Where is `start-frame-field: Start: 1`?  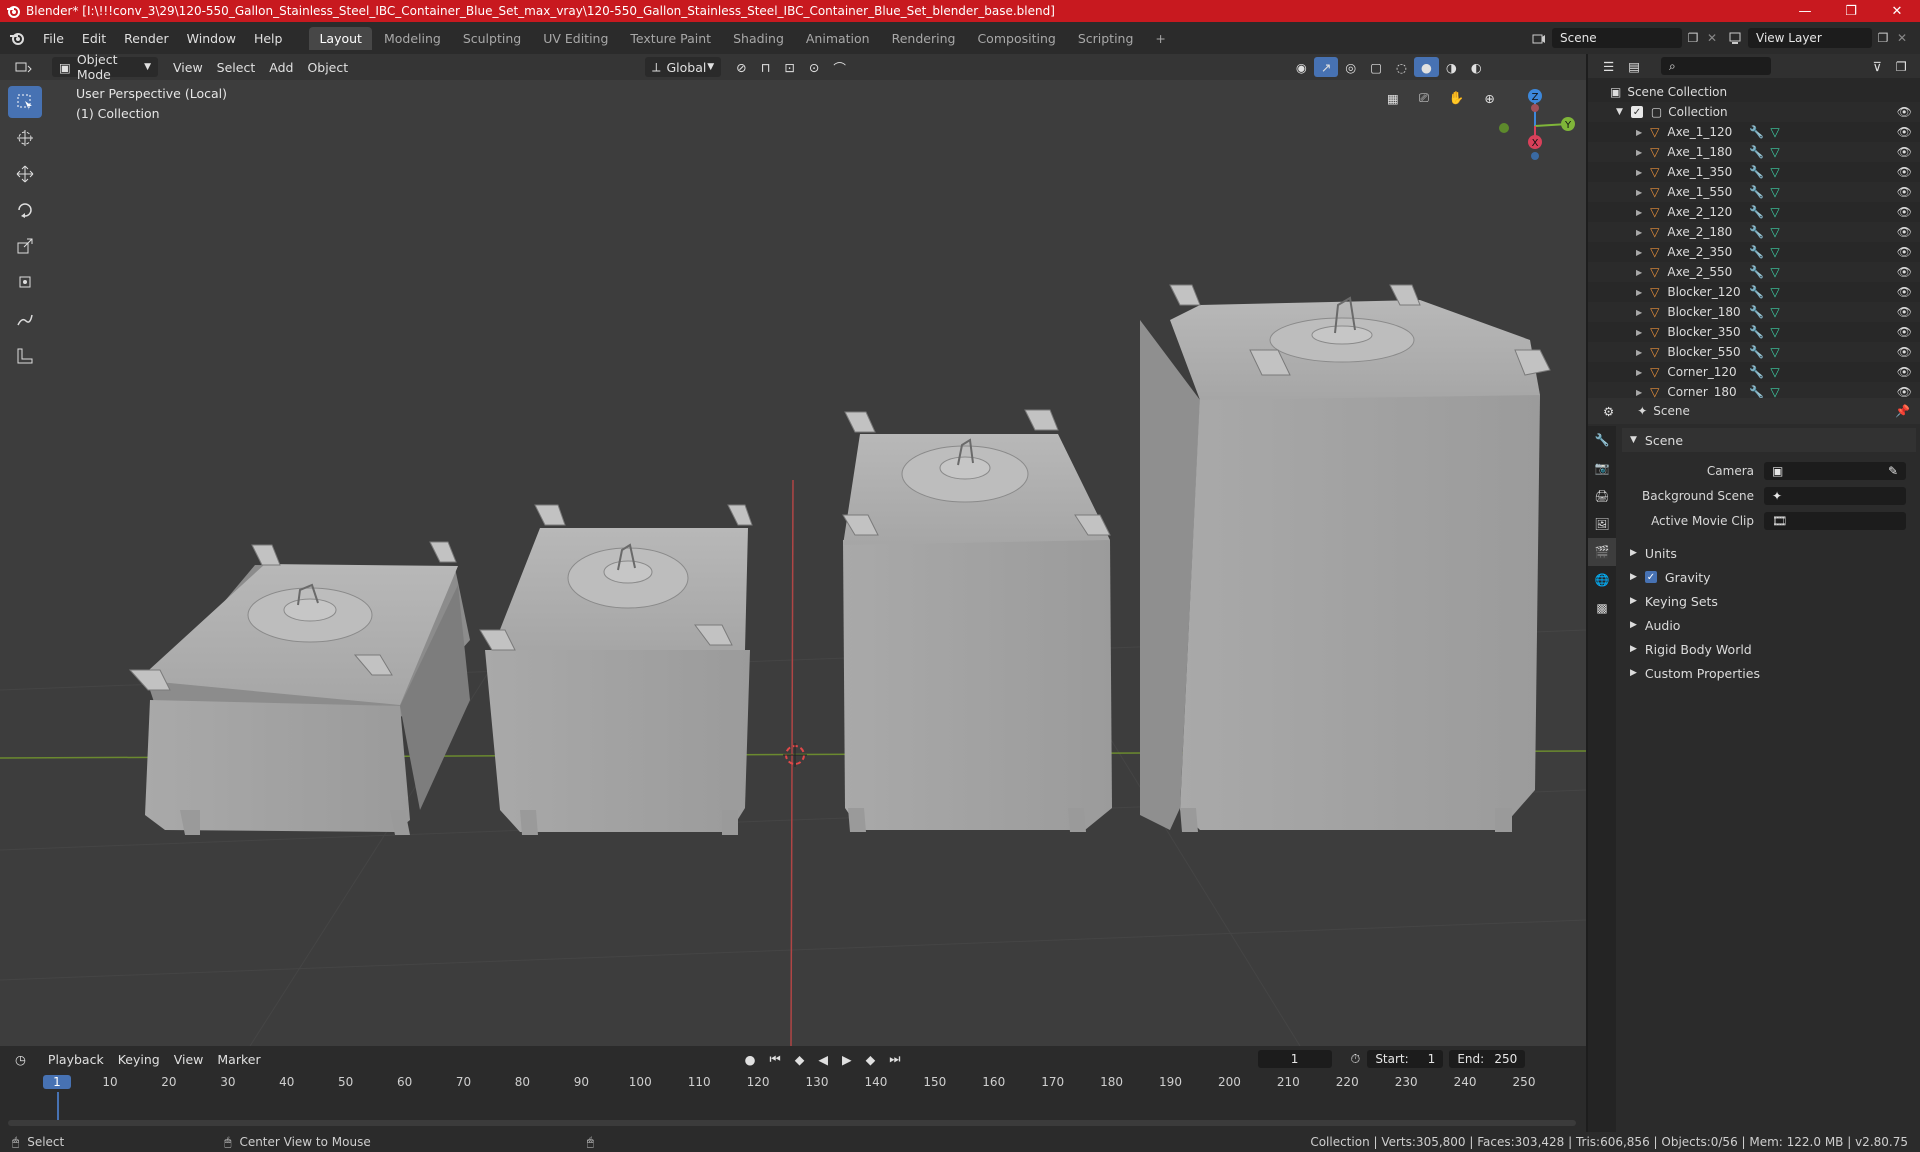 start-frame-field: Start: 1 is located at coordinates (1405, 1059).